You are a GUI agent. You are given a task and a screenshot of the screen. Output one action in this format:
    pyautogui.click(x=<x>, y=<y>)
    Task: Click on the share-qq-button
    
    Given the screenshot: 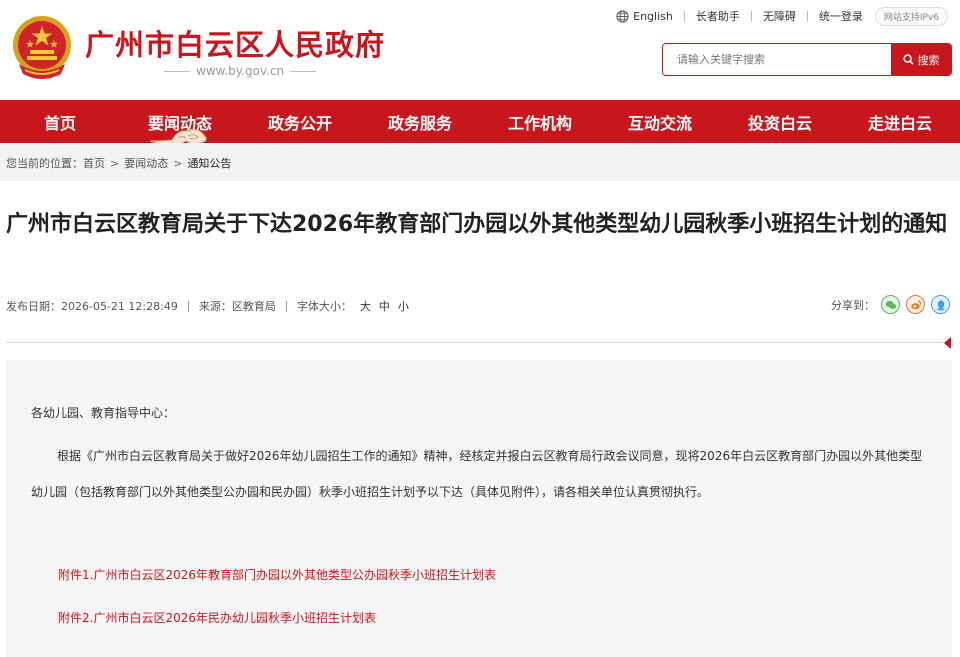 What is the action you would take?
    pyautogui.click(x=940, y=304)
    